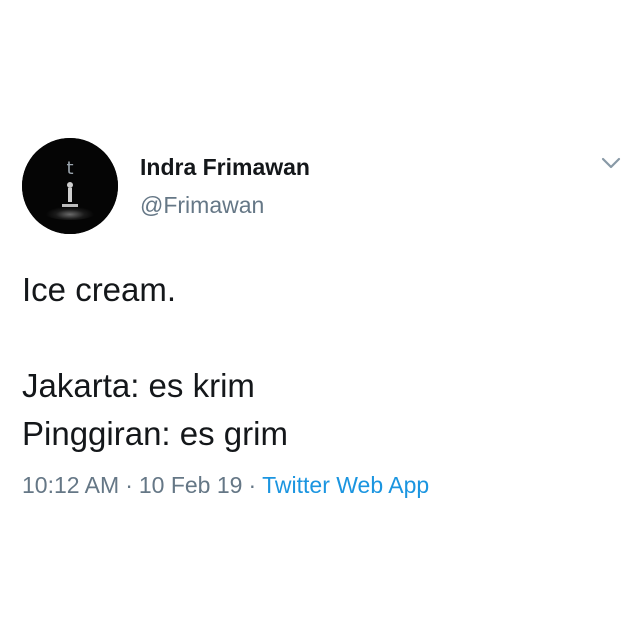 Image resolution: width=644 pixels, height=644 pixels. Describe the element at coordinates (70, 485) in the screenshot. I see `tweet-time: 10:12 AM` at that location.